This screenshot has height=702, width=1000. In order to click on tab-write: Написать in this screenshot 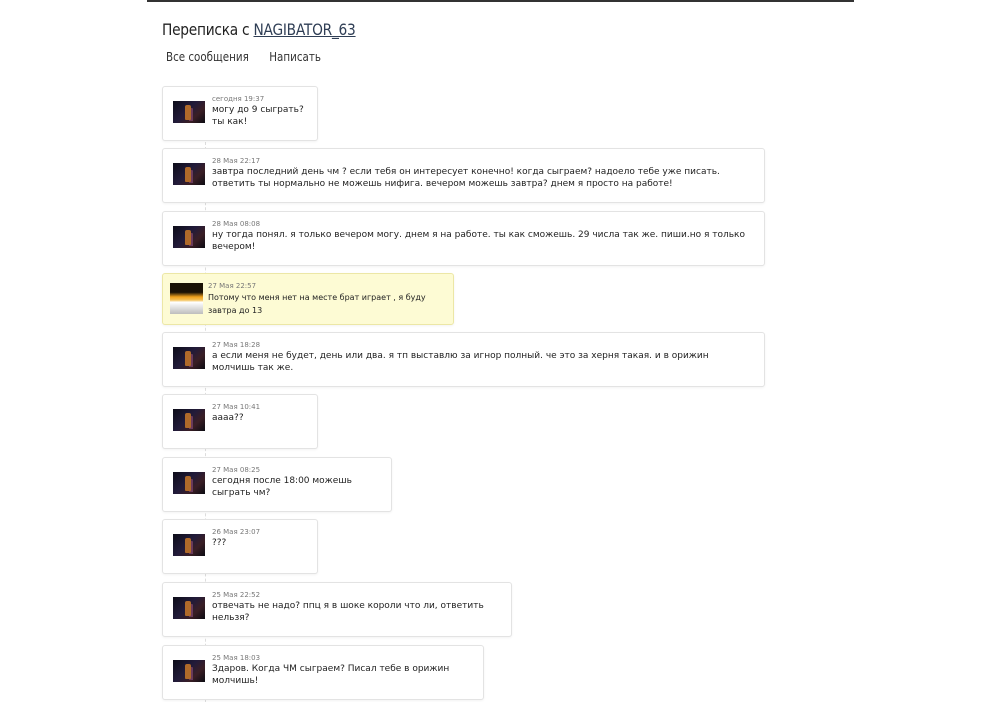, I will do `click(295, 57)`.